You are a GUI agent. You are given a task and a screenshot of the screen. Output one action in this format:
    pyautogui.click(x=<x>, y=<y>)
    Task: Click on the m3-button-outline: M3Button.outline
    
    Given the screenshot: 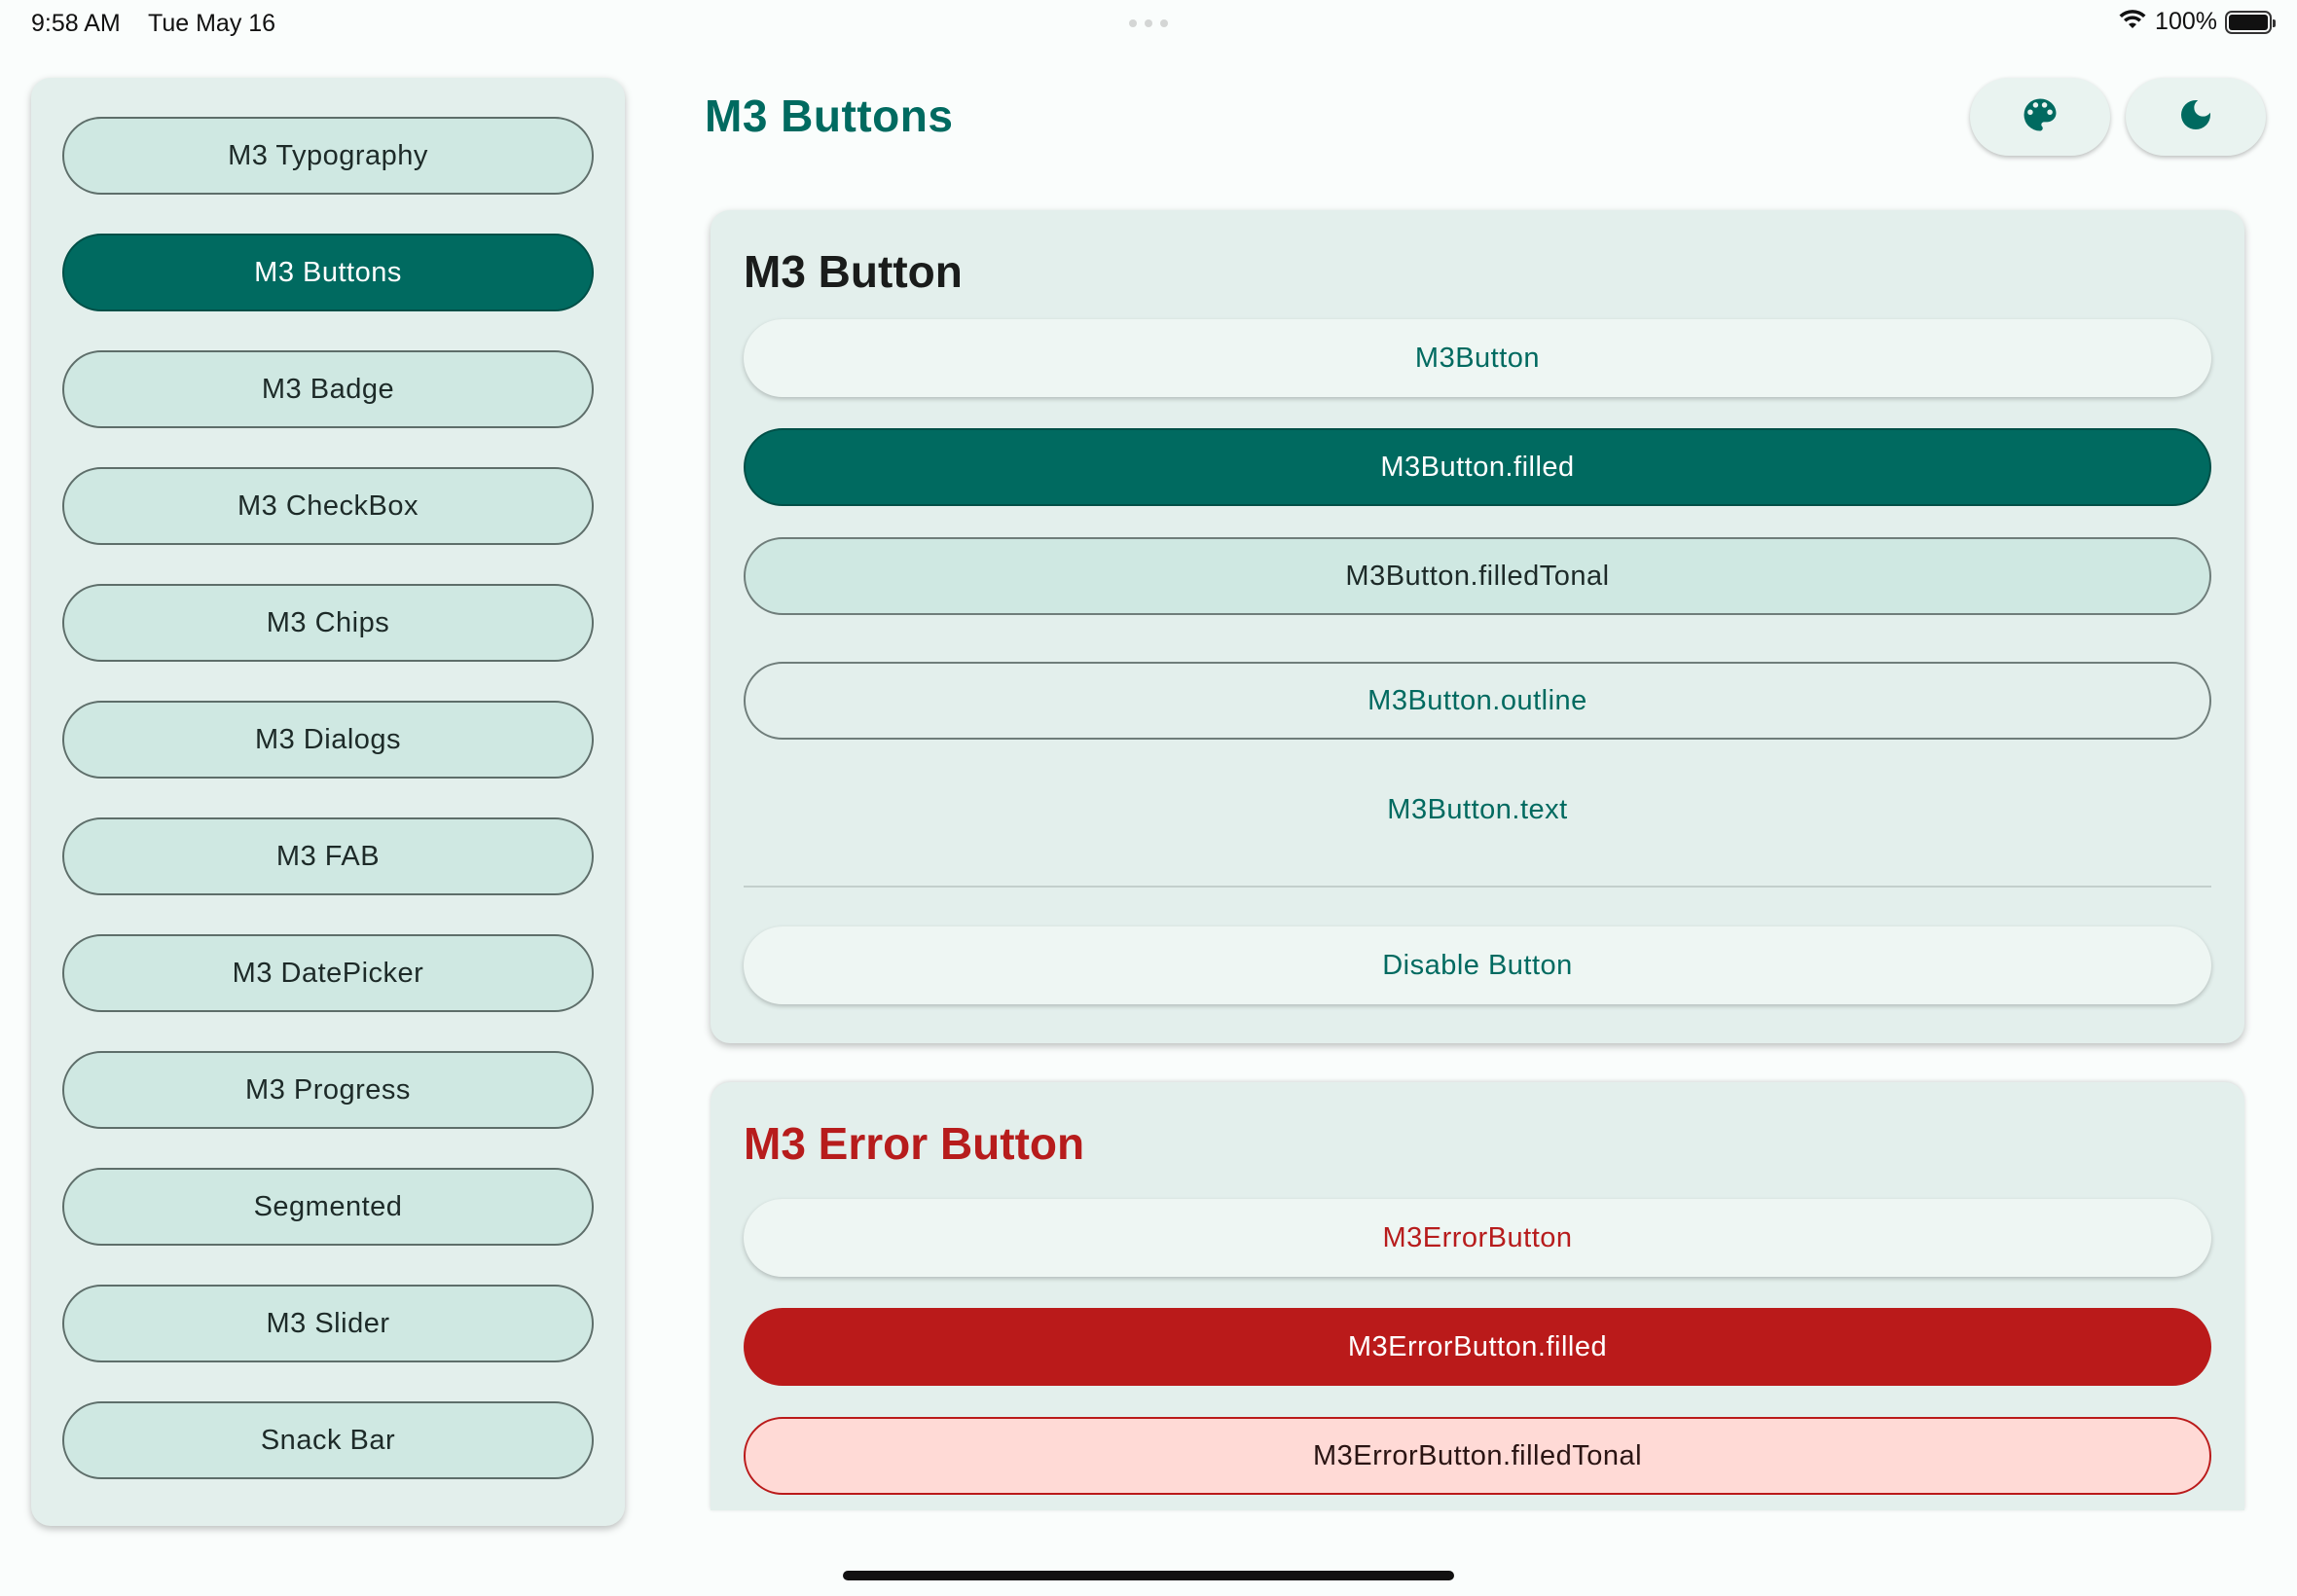 What is the action you would take?
    pyautogui.click(x=1477, y=701)
    